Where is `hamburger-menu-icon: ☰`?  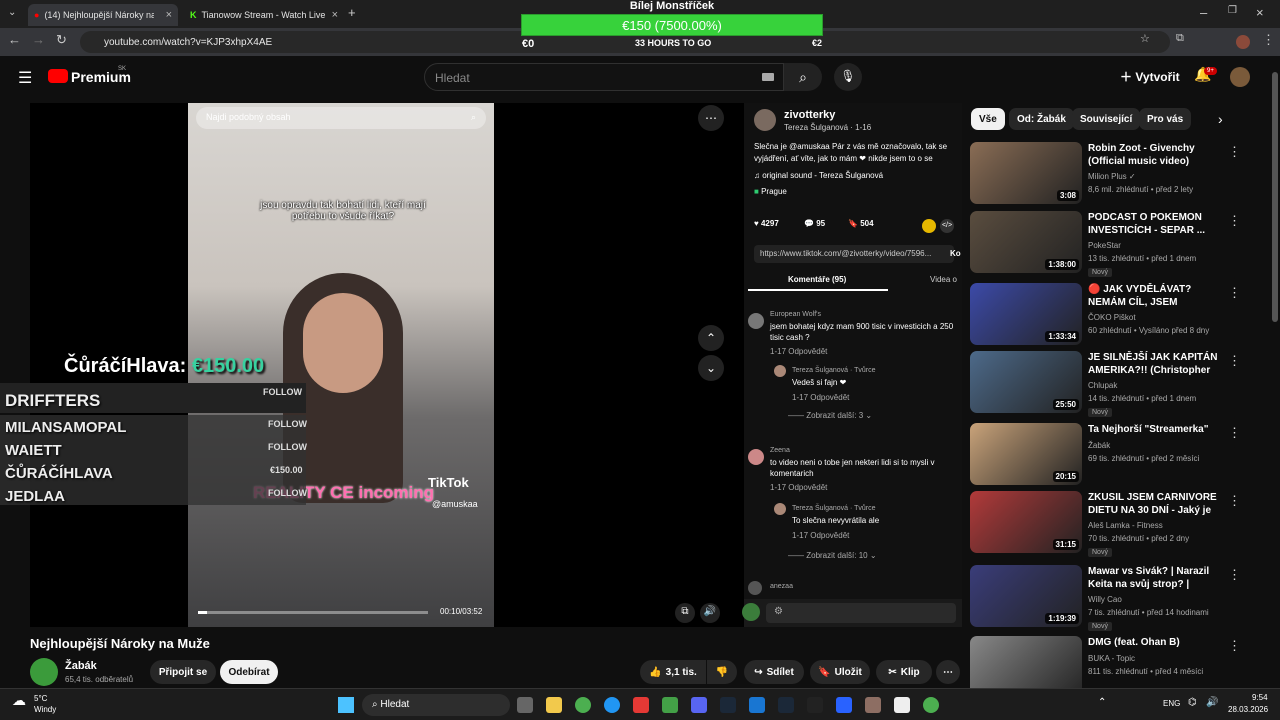
hamburger-menu-icon: ☰ is located at coordinates (25, 78).